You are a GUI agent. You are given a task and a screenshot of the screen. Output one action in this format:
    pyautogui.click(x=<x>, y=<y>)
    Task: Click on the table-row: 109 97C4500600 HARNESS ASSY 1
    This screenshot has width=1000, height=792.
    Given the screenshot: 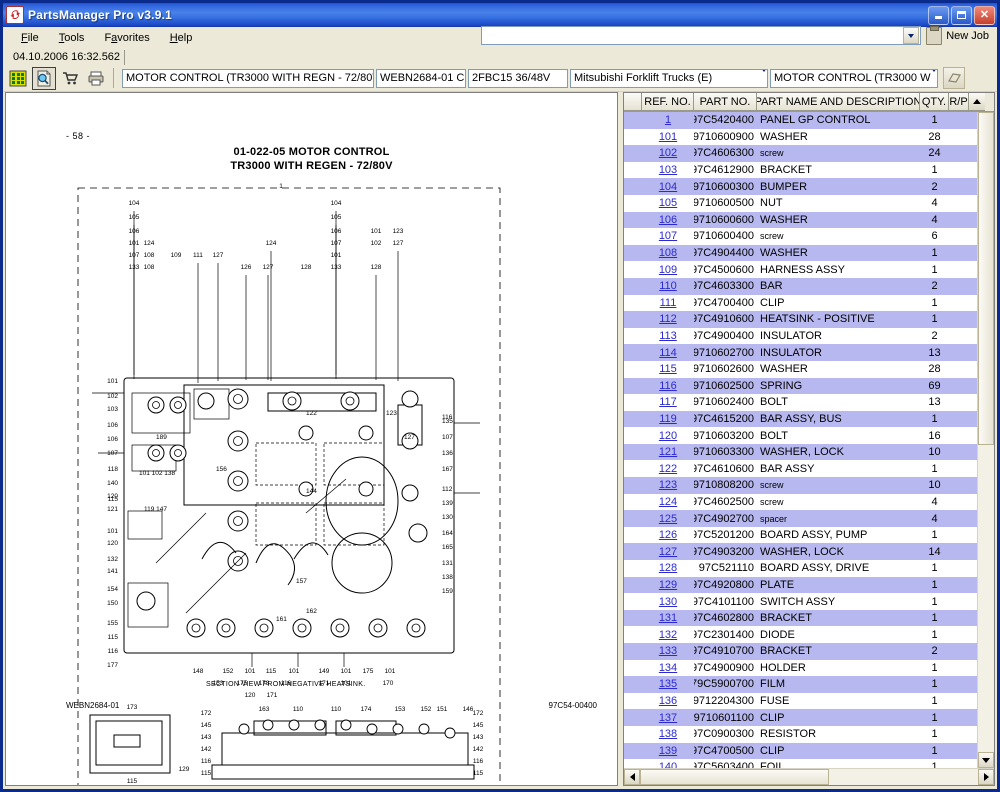 What is the action you would take?
    pyautogui.click(x=800, y=269)
    